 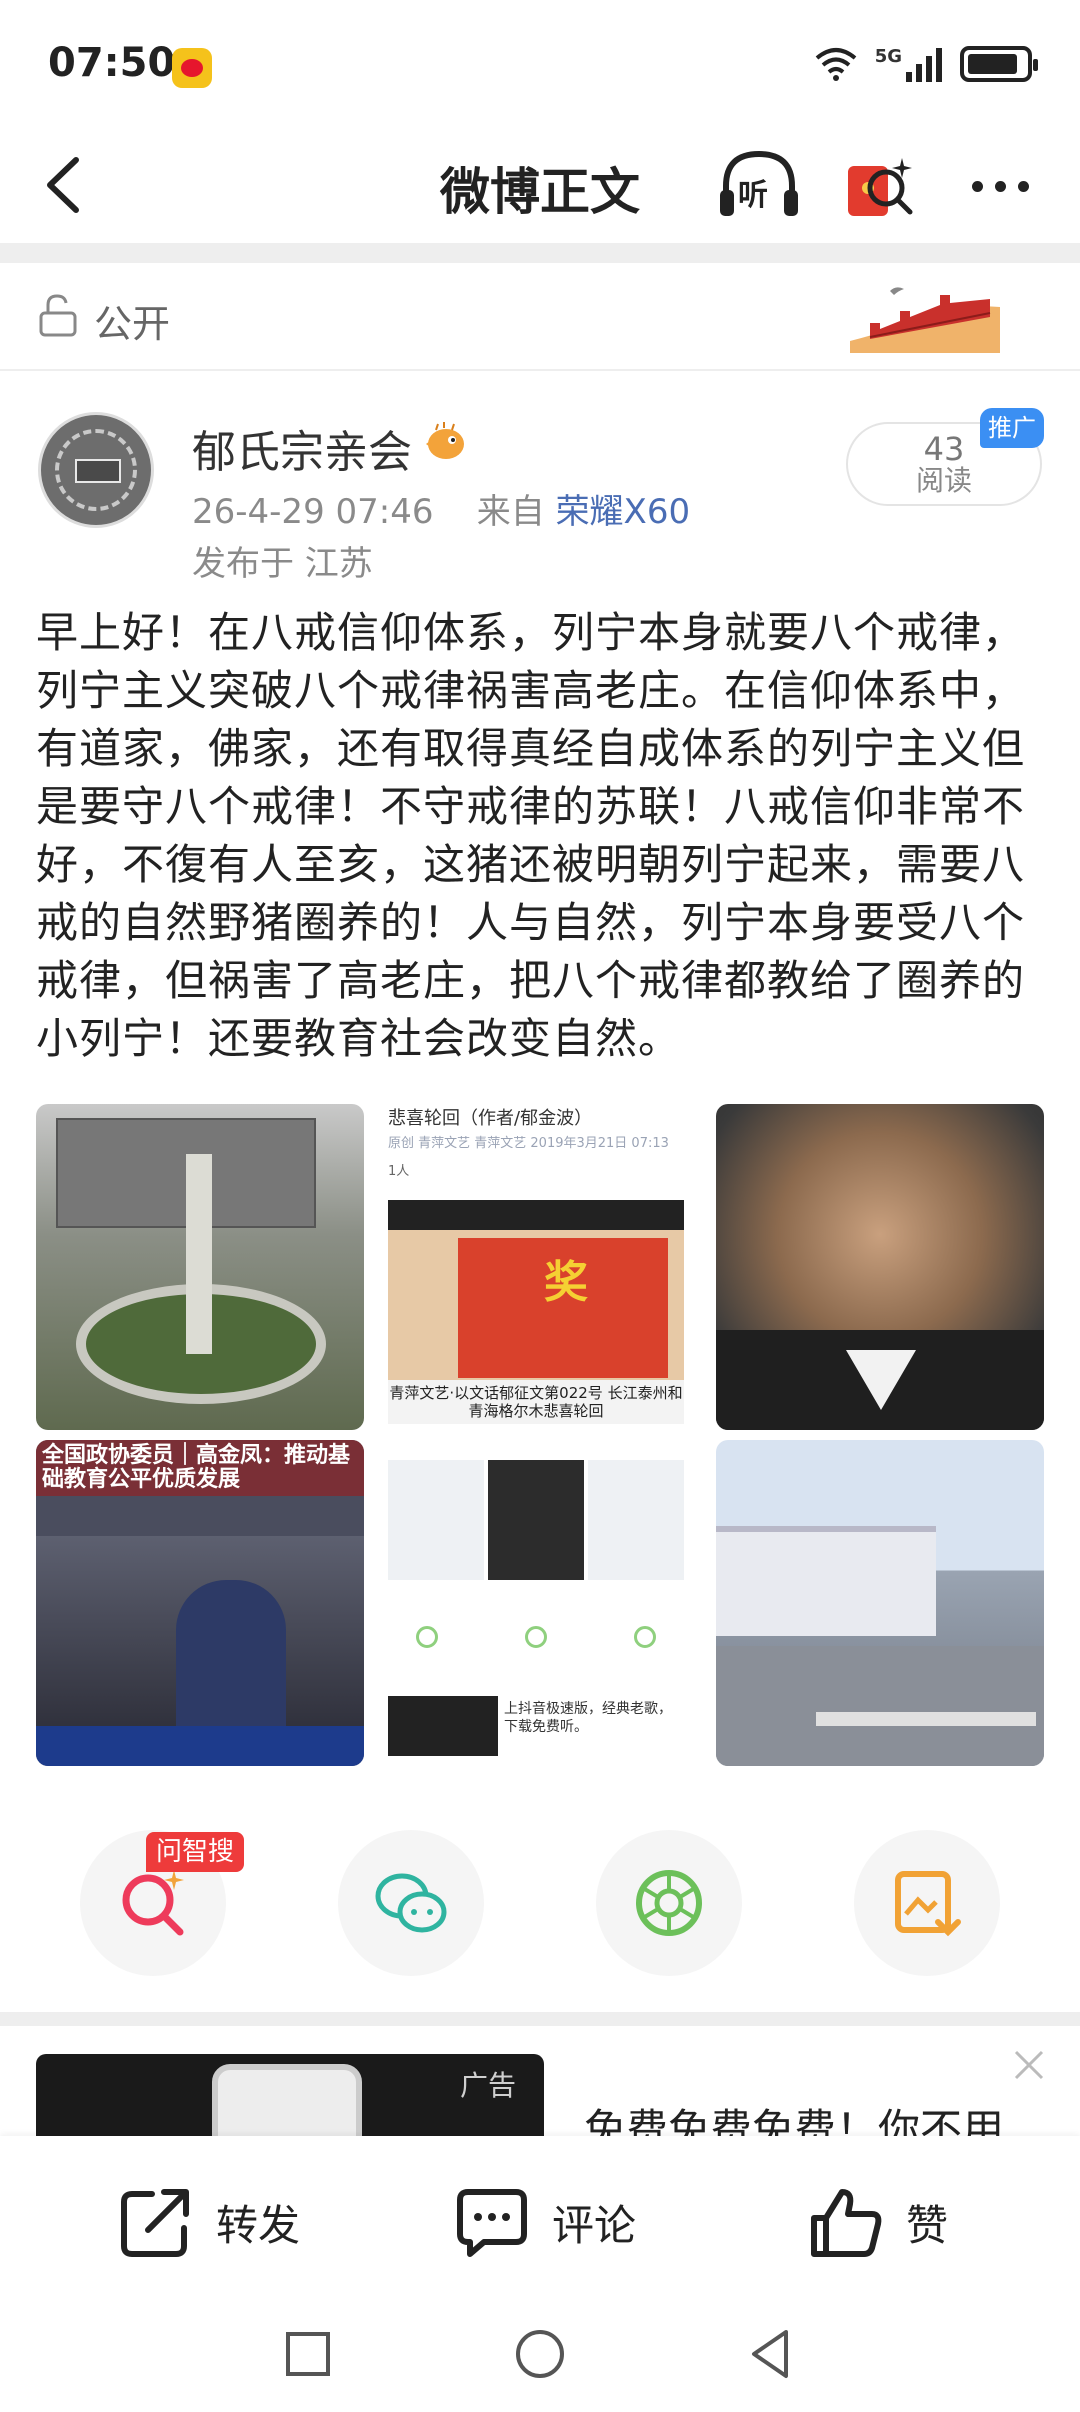 I want to click on share-moments-button, so click(x=669, y=1903).